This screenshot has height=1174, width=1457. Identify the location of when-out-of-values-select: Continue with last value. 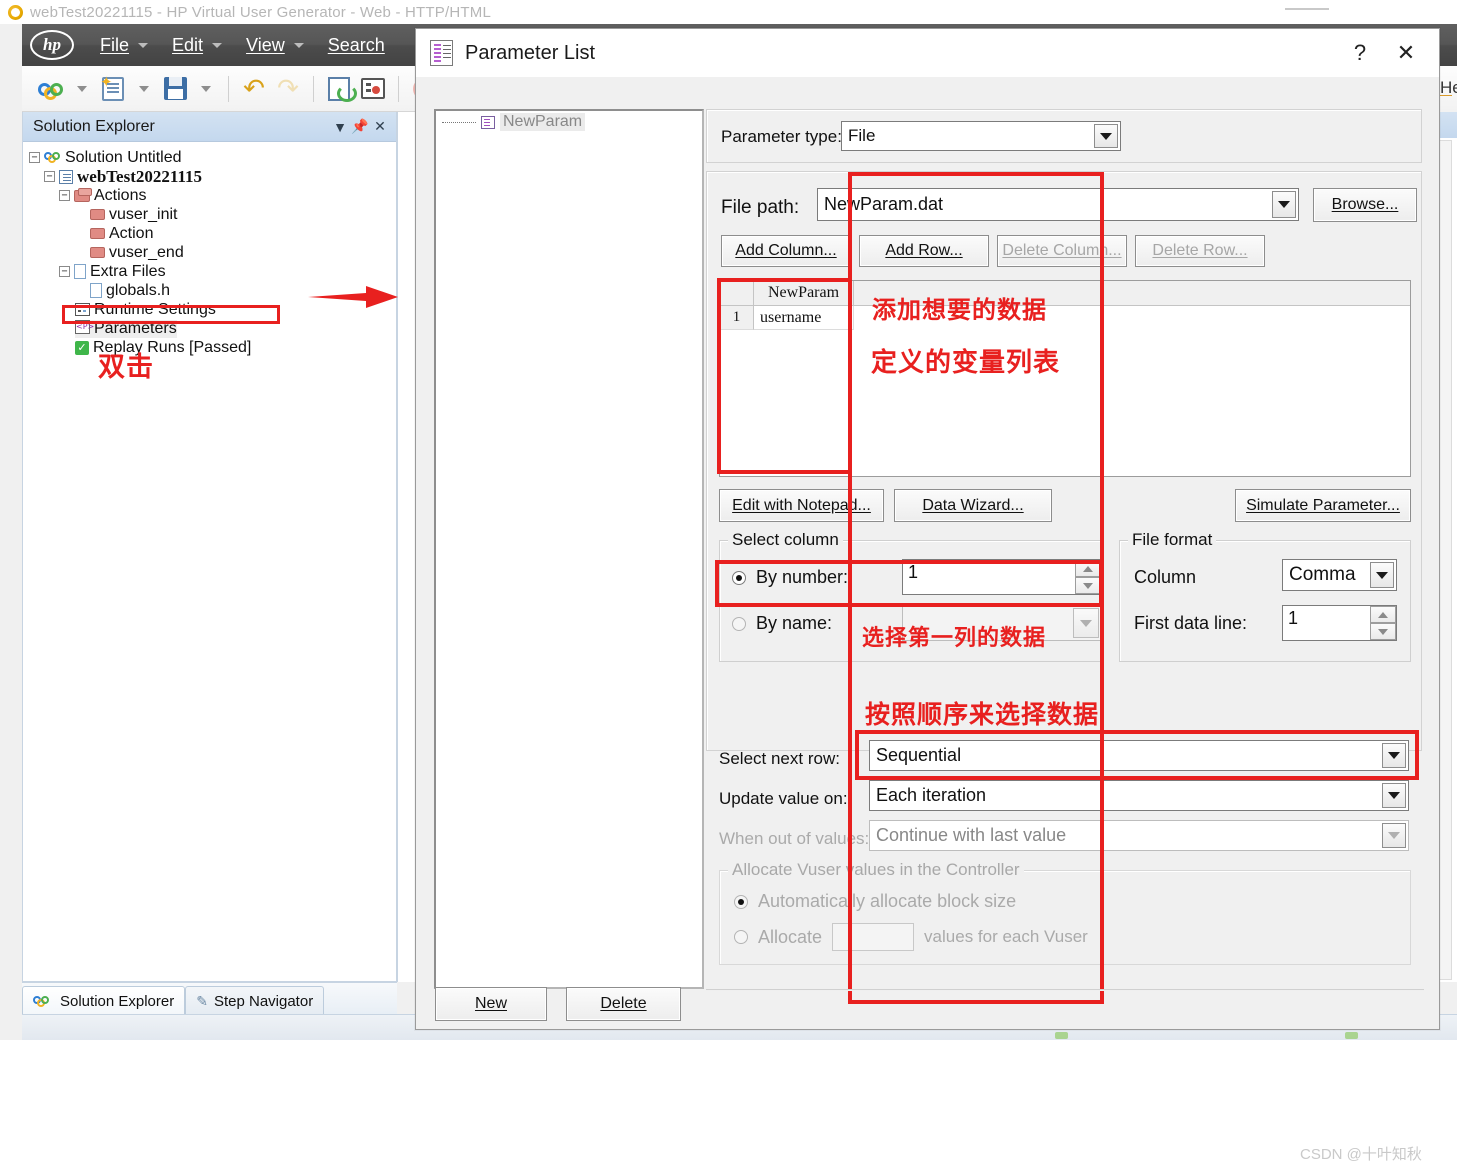
(1139, 835).